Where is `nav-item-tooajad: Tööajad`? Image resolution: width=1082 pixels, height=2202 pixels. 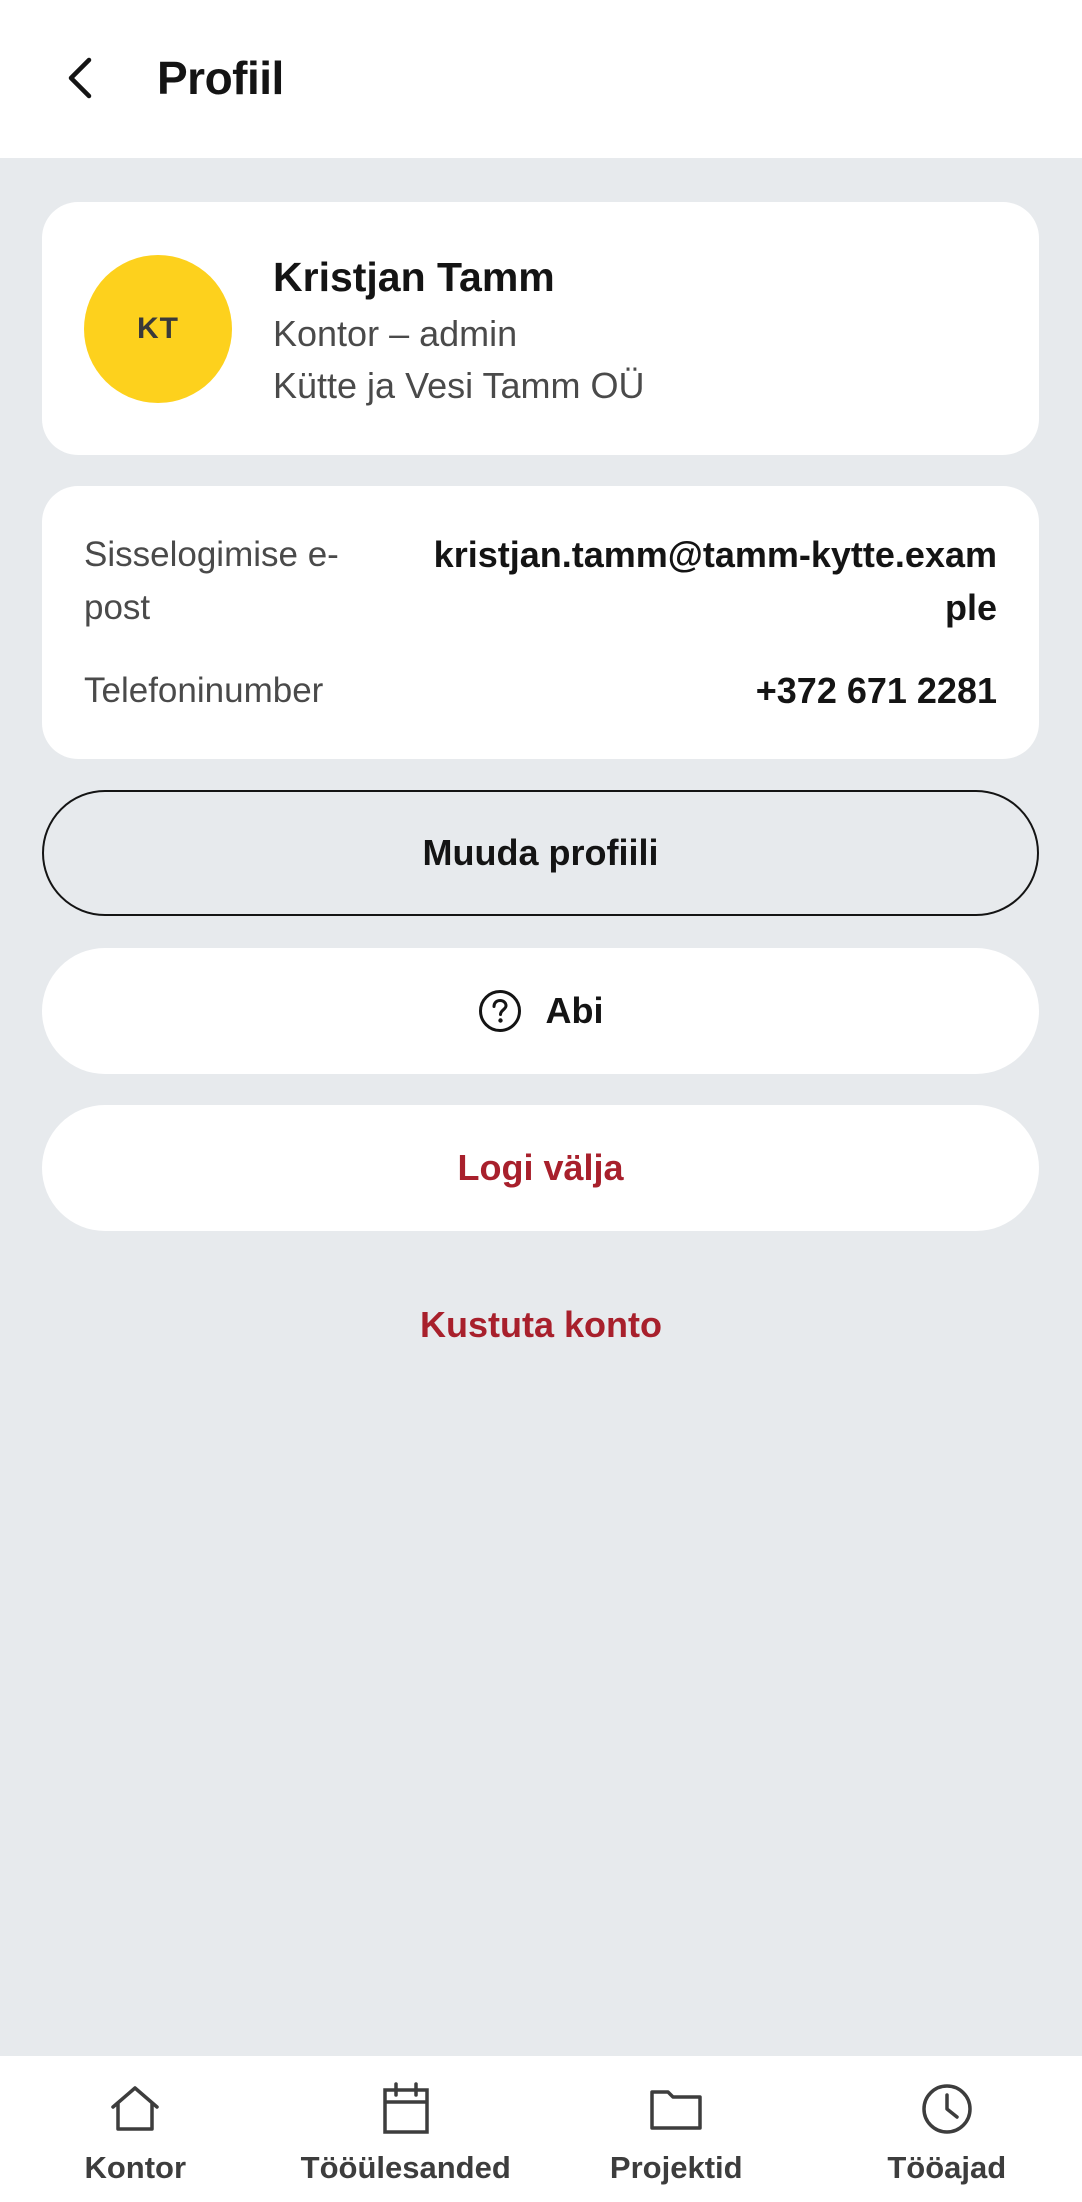
nav-item-tooajad: Tööajad is located at coordinates (947, 2129).